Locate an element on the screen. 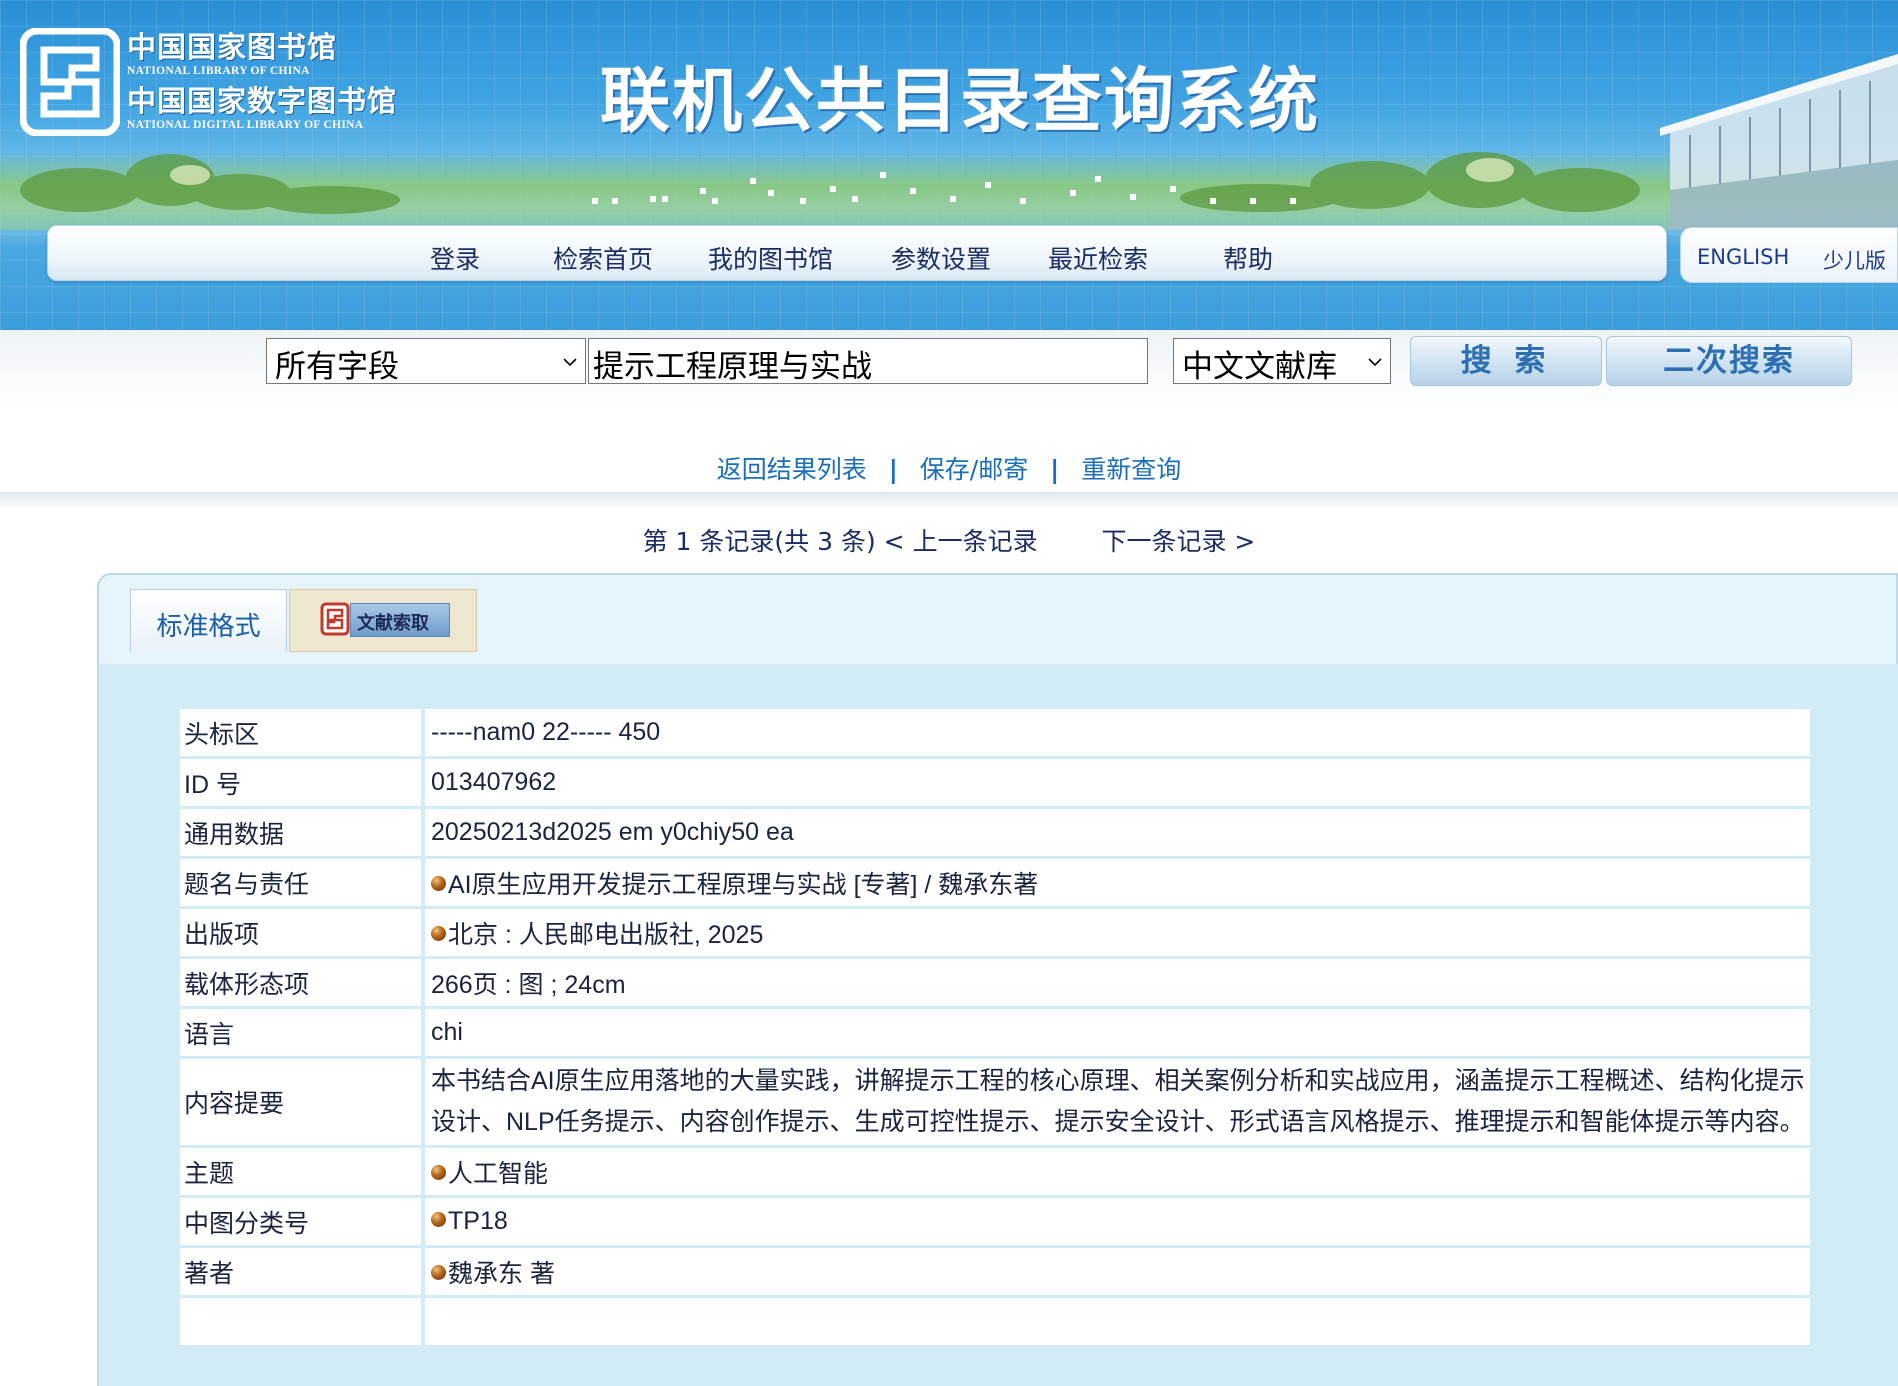 Image resolution: width=1898 pixels, height=1386 pixels. field-value: 266页 : 图 ; 24cm is located at coordinates (1117, 982).